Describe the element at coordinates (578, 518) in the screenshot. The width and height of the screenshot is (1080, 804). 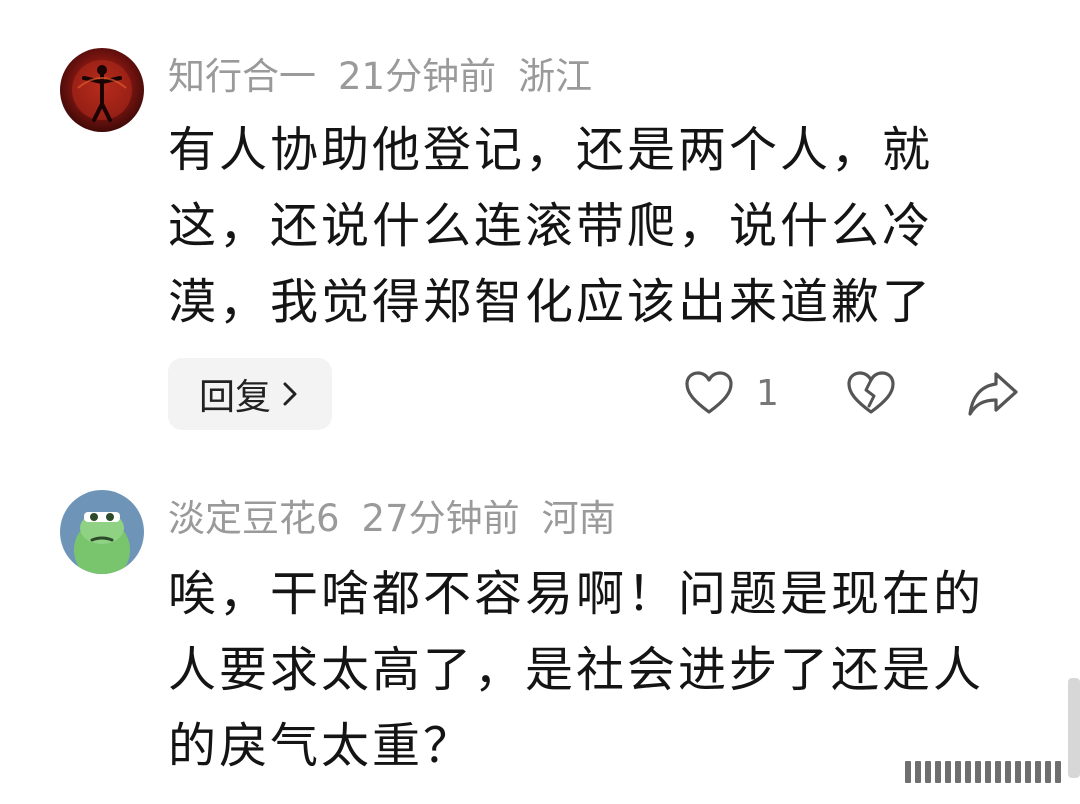
I see `comment-location: 河南` at that location.